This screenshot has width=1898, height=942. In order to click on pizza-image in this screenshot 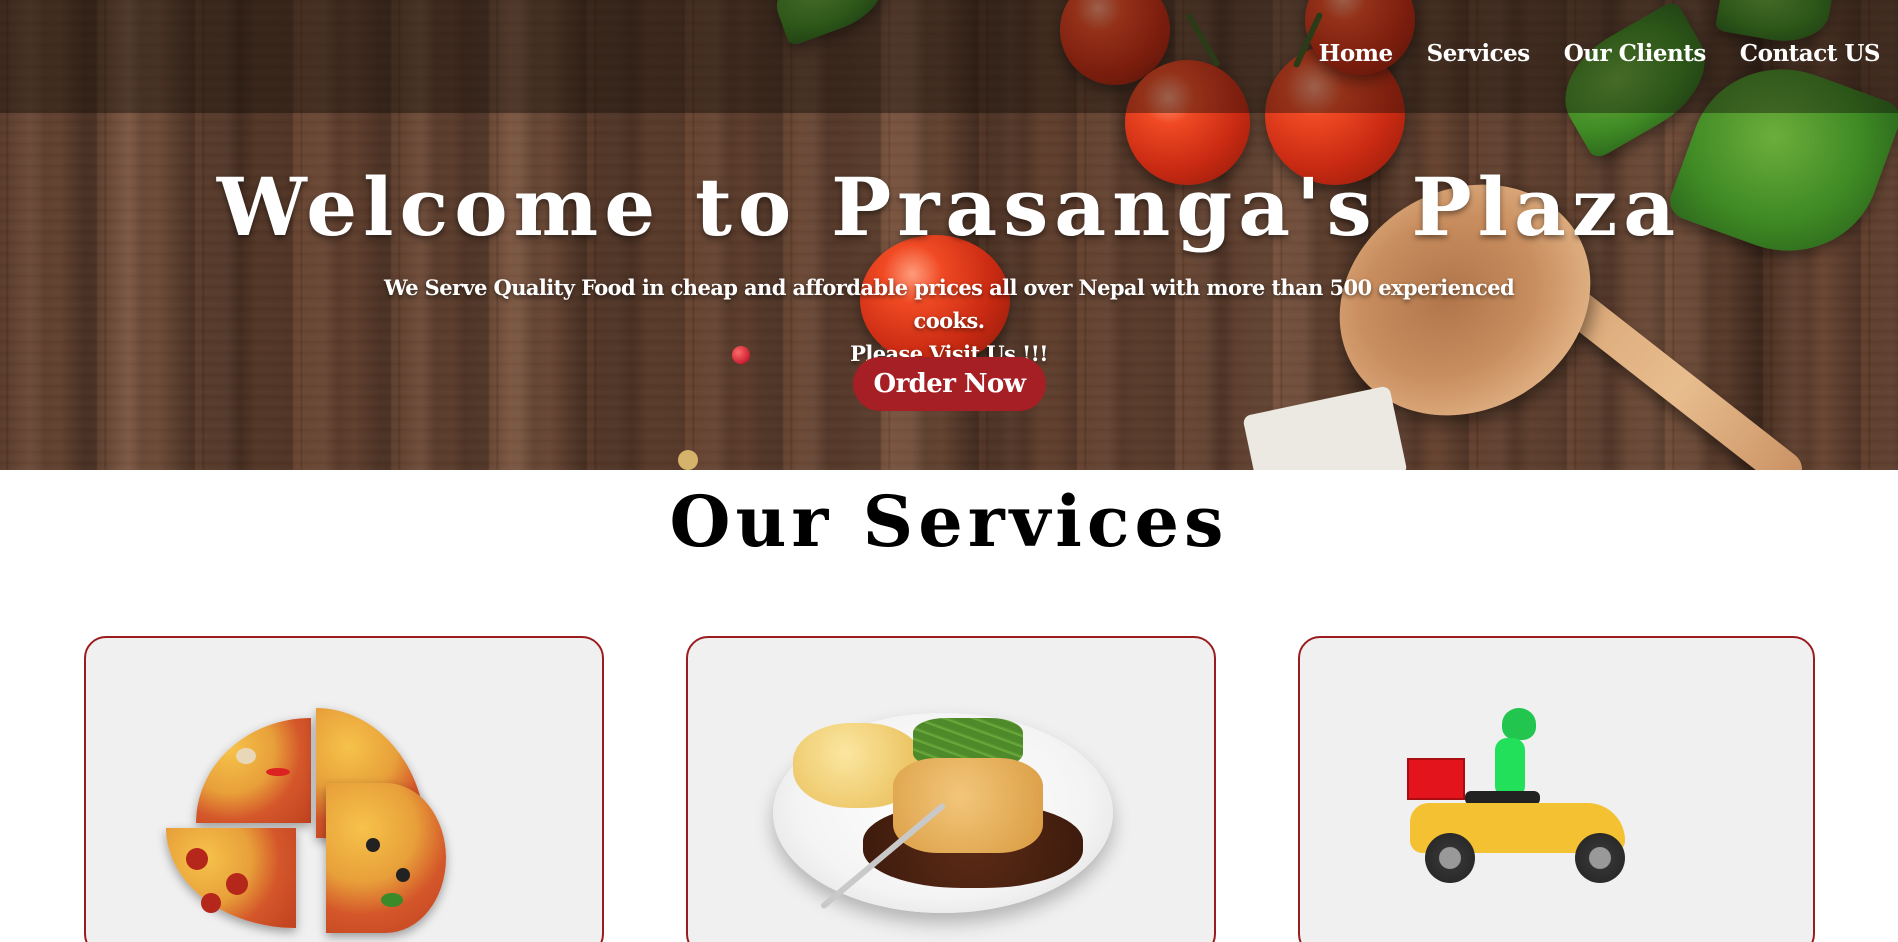, I will do `click(316, 820)`.